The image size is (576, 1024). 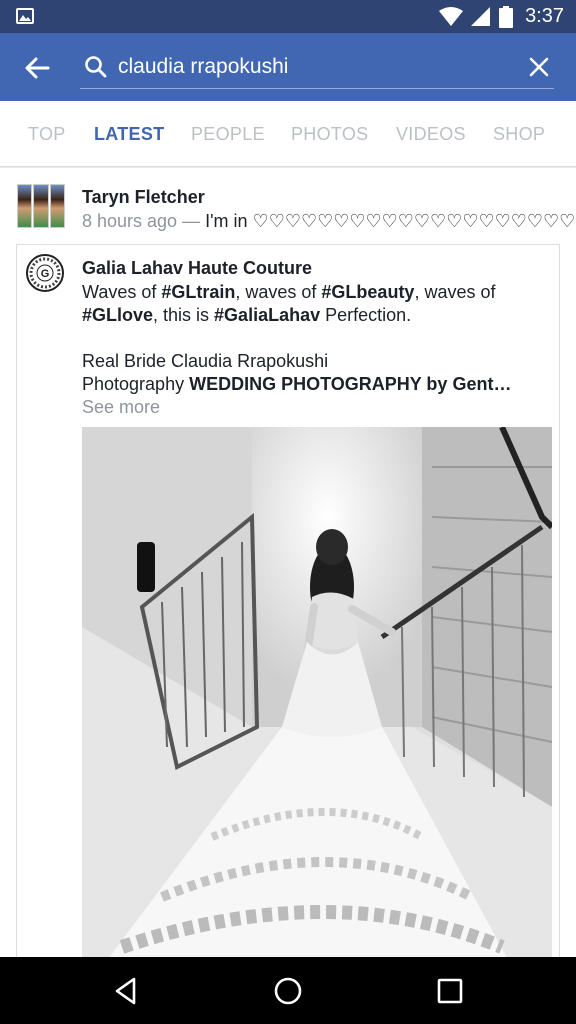 I want to click on hashtag-gltrain: #GLtrain, so click(x=198, y=292).